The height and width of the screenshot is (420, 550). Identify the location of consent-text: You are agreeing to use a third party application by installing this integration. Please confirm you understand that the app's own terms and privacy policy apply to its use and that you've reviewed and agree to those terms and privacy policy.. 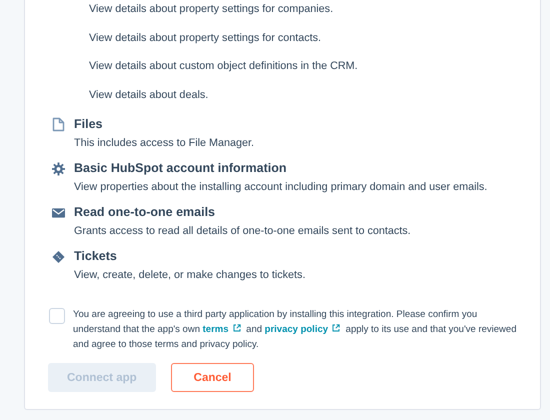
(295, 330).